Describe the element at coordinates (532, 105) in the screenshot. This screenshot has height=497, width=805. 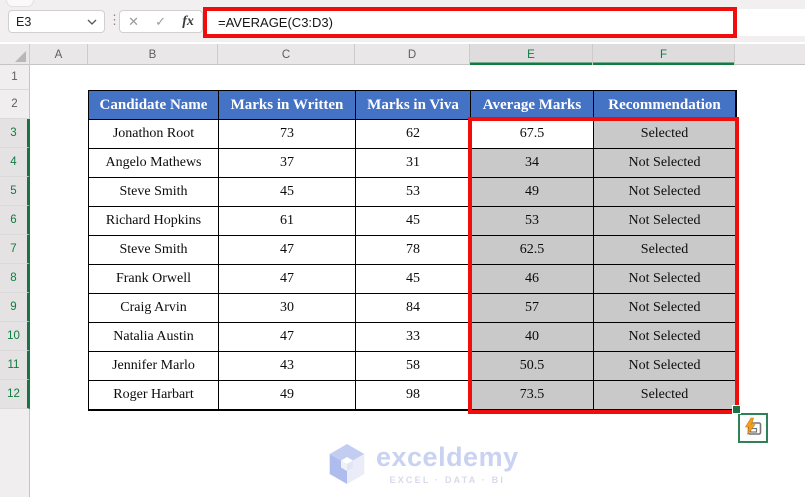
I see `cell-E2: Average Marks` at that location.